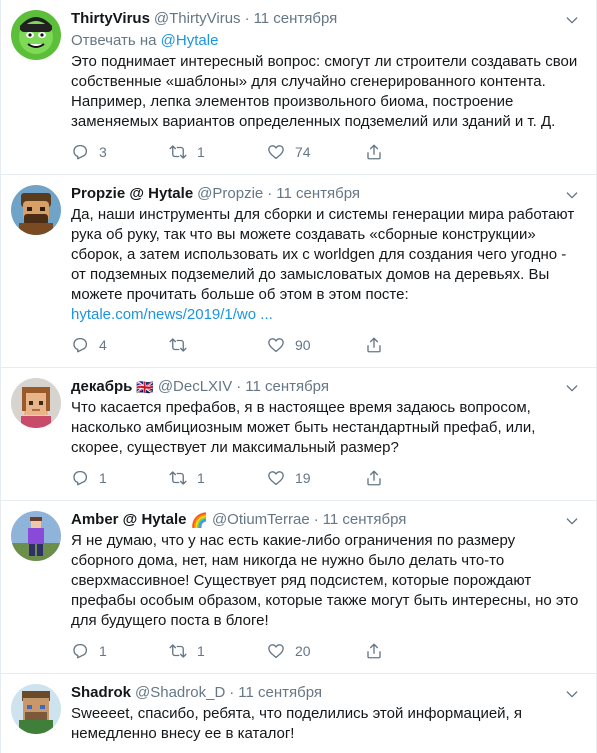 This screenshot has width=597, height=753. I want to click on tweet-actions: 1 1 20, so click(326, 651).